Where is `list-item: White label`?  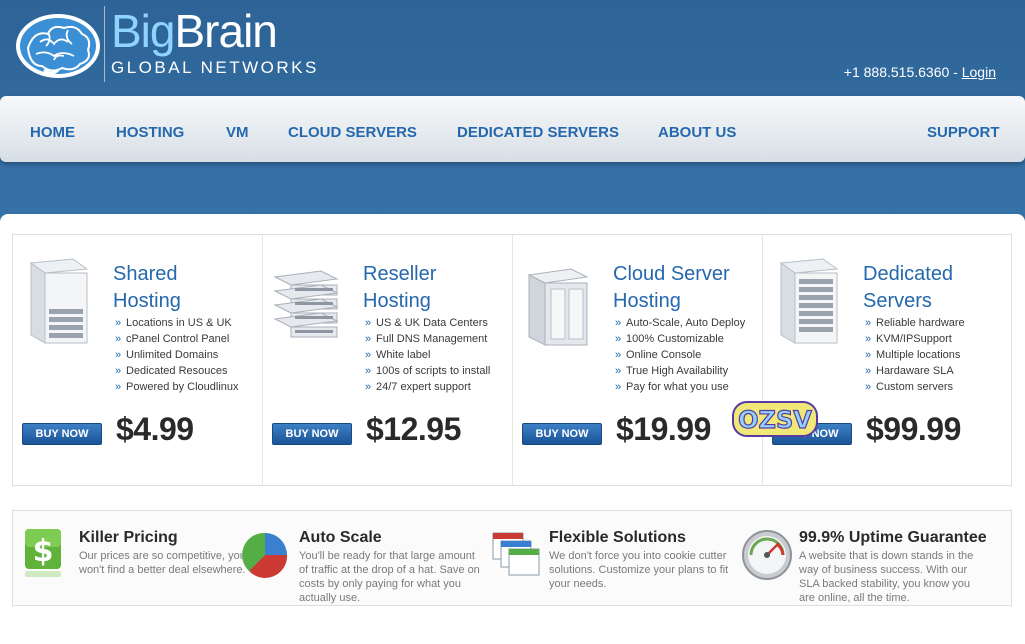 list-item: White label is located at coordinates (426, 355).